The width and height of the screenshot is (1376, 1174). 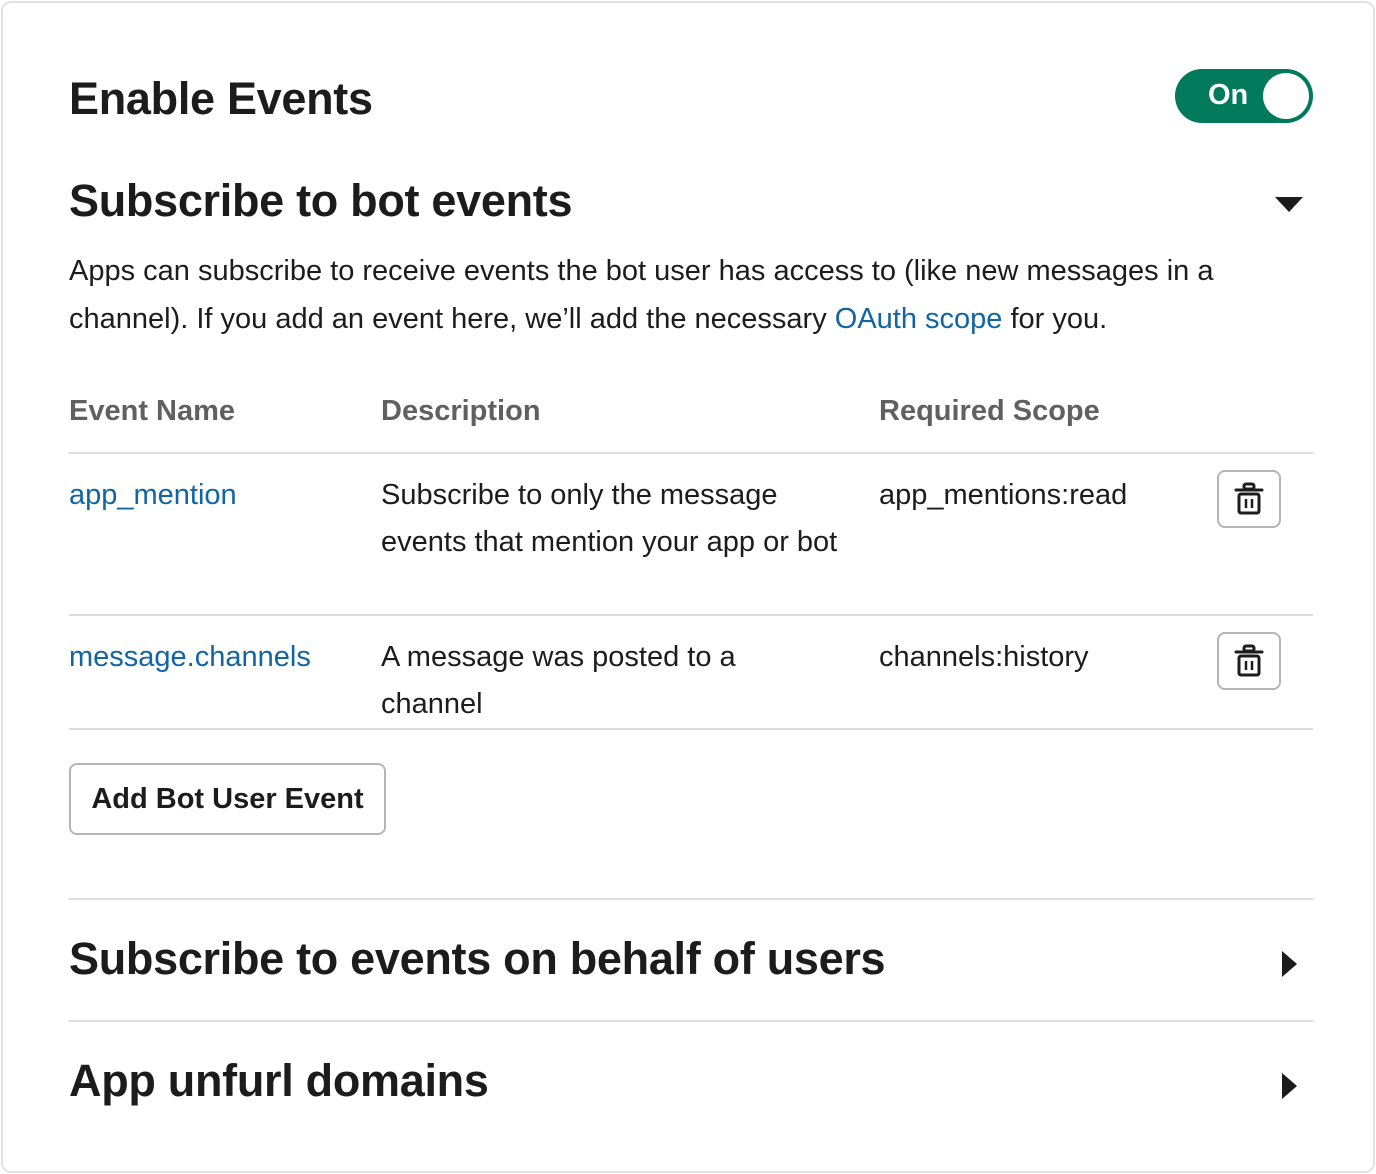 I want to click on bot-events-section-header: Subscribe to bot events, so click(x=691, y=205).